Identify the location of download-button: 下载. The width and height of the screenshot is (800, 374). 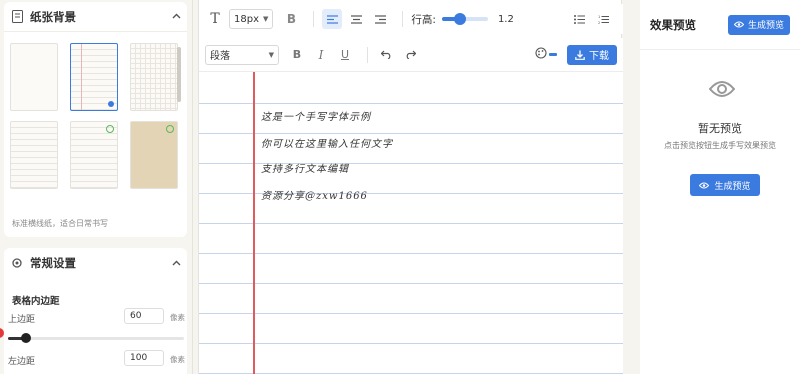
(592, 54).